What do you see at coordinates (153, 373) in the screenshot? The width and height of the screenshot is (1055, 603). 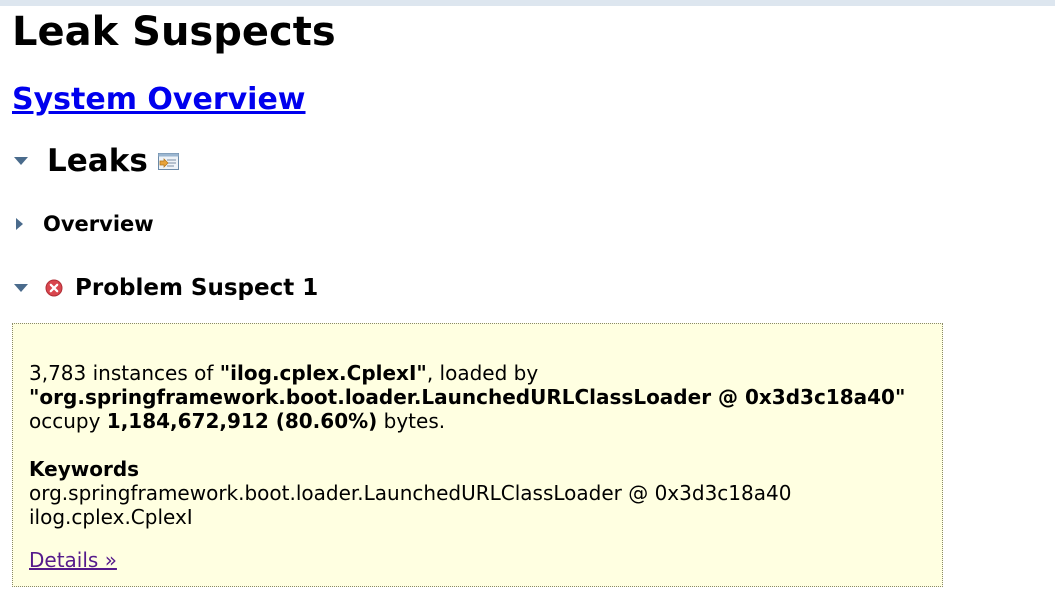 I see `instances-of-text: instances of` at bounding box center [153, 373].